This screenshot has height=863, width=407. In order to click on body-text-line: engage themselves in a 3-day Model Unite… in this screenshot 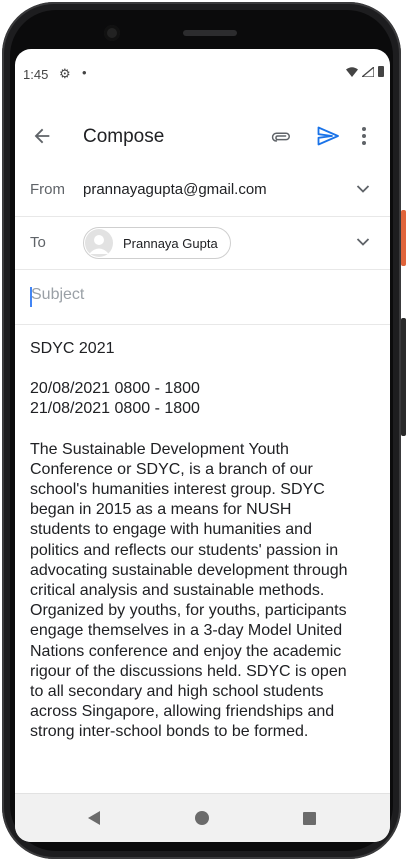, I will do `click(186, 631)`.